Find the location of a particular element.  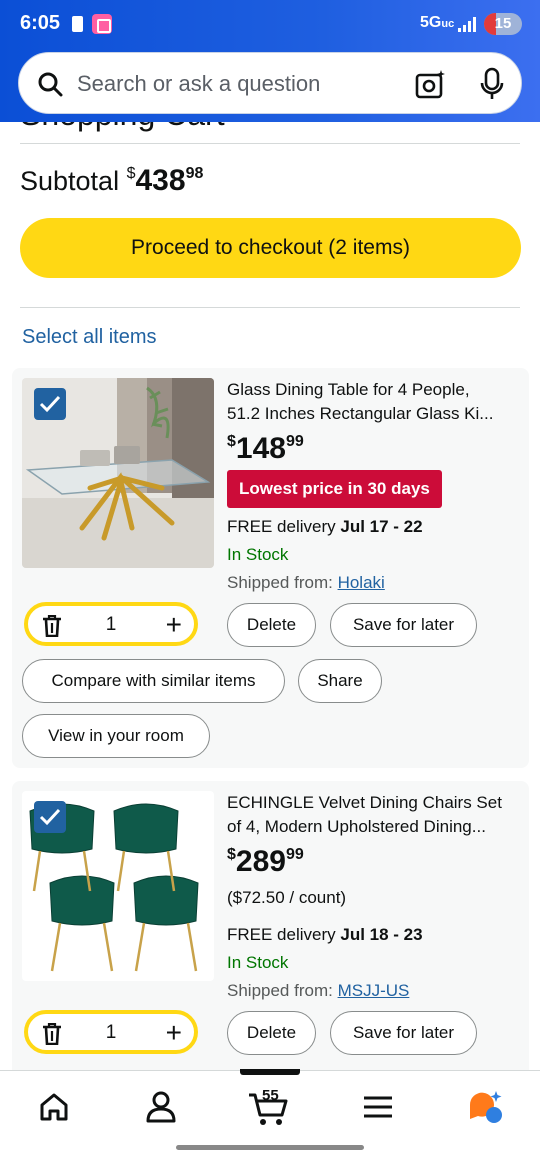

item-title-line: ECHINGLE Velvet Dining Chairs Set is located at coordinates (364, 802).